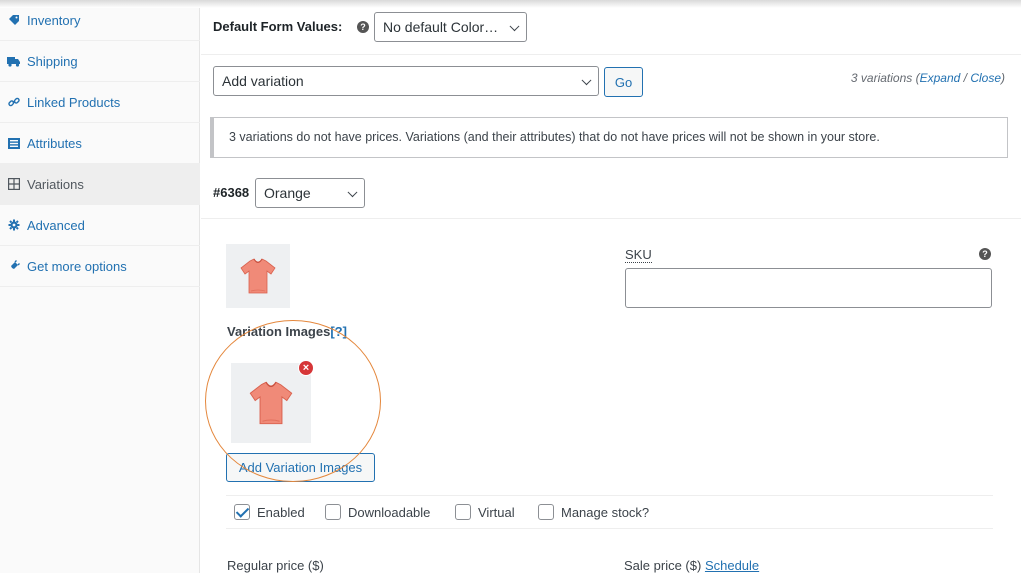 This screenshot has width=1021, height=573. I want to click on sidebar-item-label: Variations, so click(55, 184).